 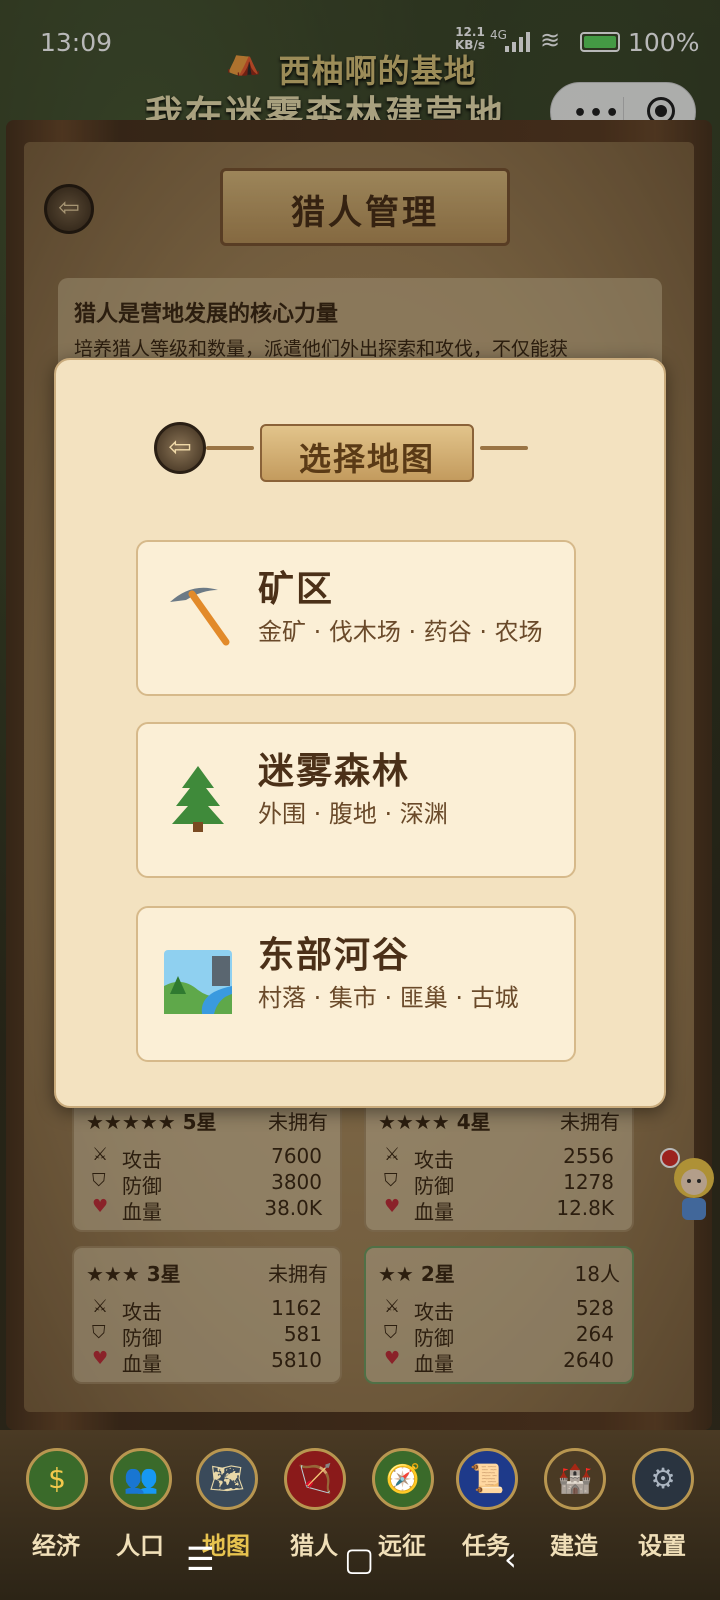 I want to click on map-option-misty-forest: 迷雾森林 外围 · 腹地 · 深渊, so click(x=356, y=800).